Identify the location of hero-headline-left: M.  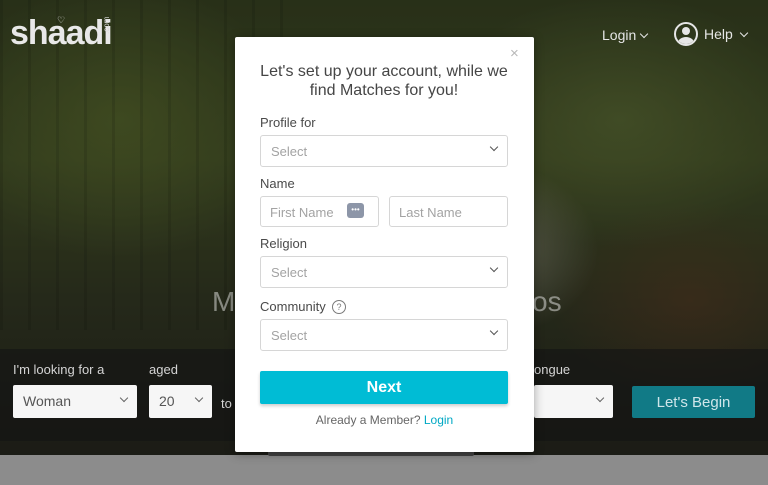
(224, 301).